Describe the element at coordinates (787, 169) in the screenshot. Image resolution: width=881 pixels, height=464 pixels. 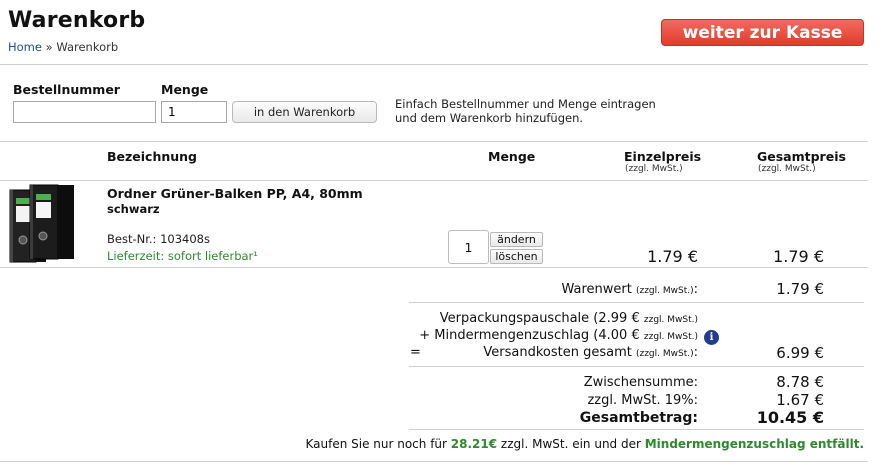
I see `total-price-vat-note: (zzgl. MwSt.)` at that location.